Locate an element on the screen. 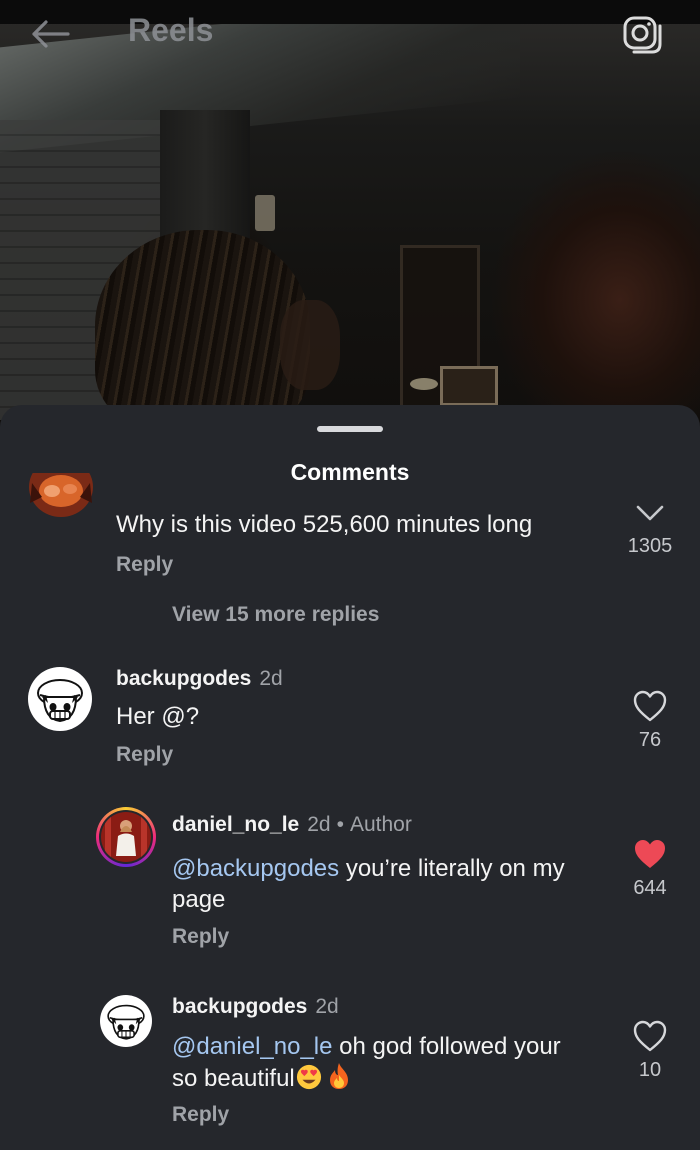  back-button is located at coordinates (50, 34).